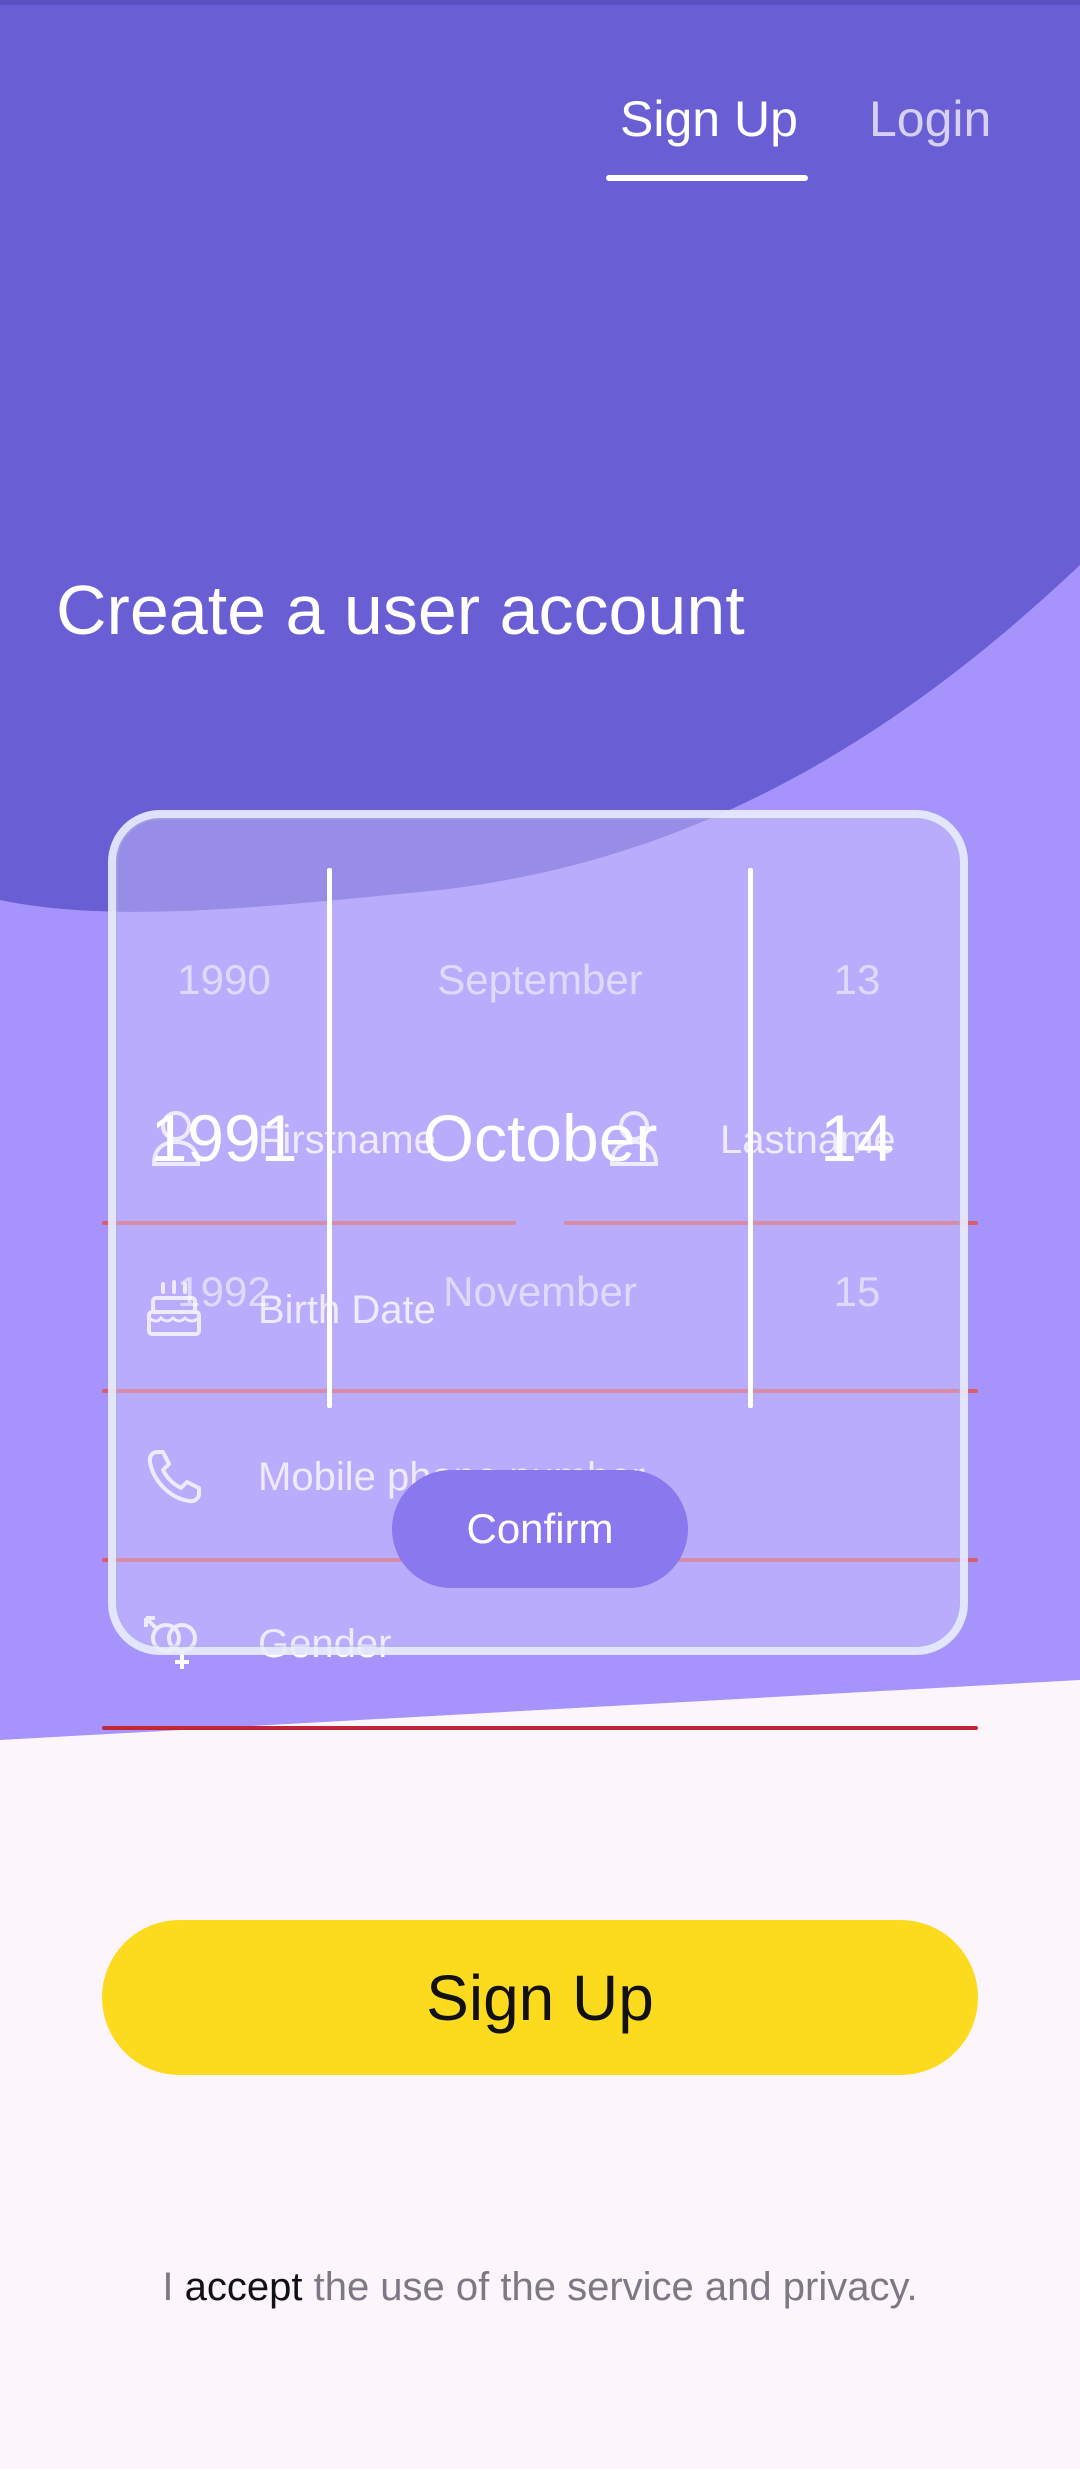 Image resolution: width=1080 pixels, height=2469 pixels. Describe the element at coordinates (709, 119) in the screenshot. I see `tab-signup: Sign Up` at that location.